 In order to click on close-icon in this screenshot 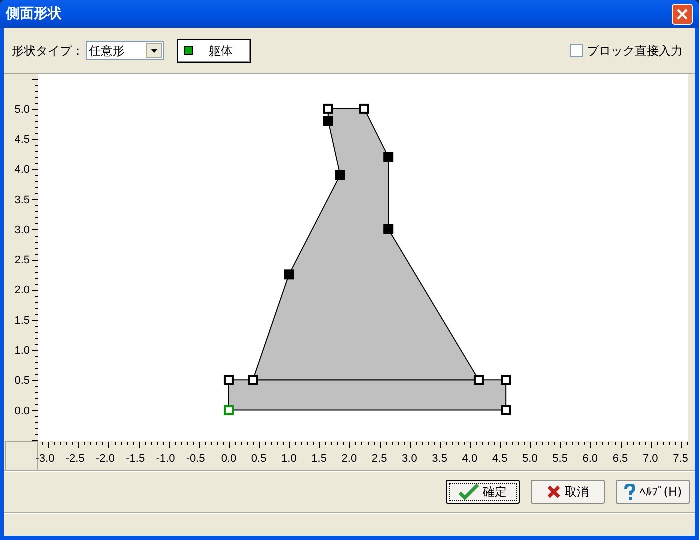, I will do `click(682, 14)`.